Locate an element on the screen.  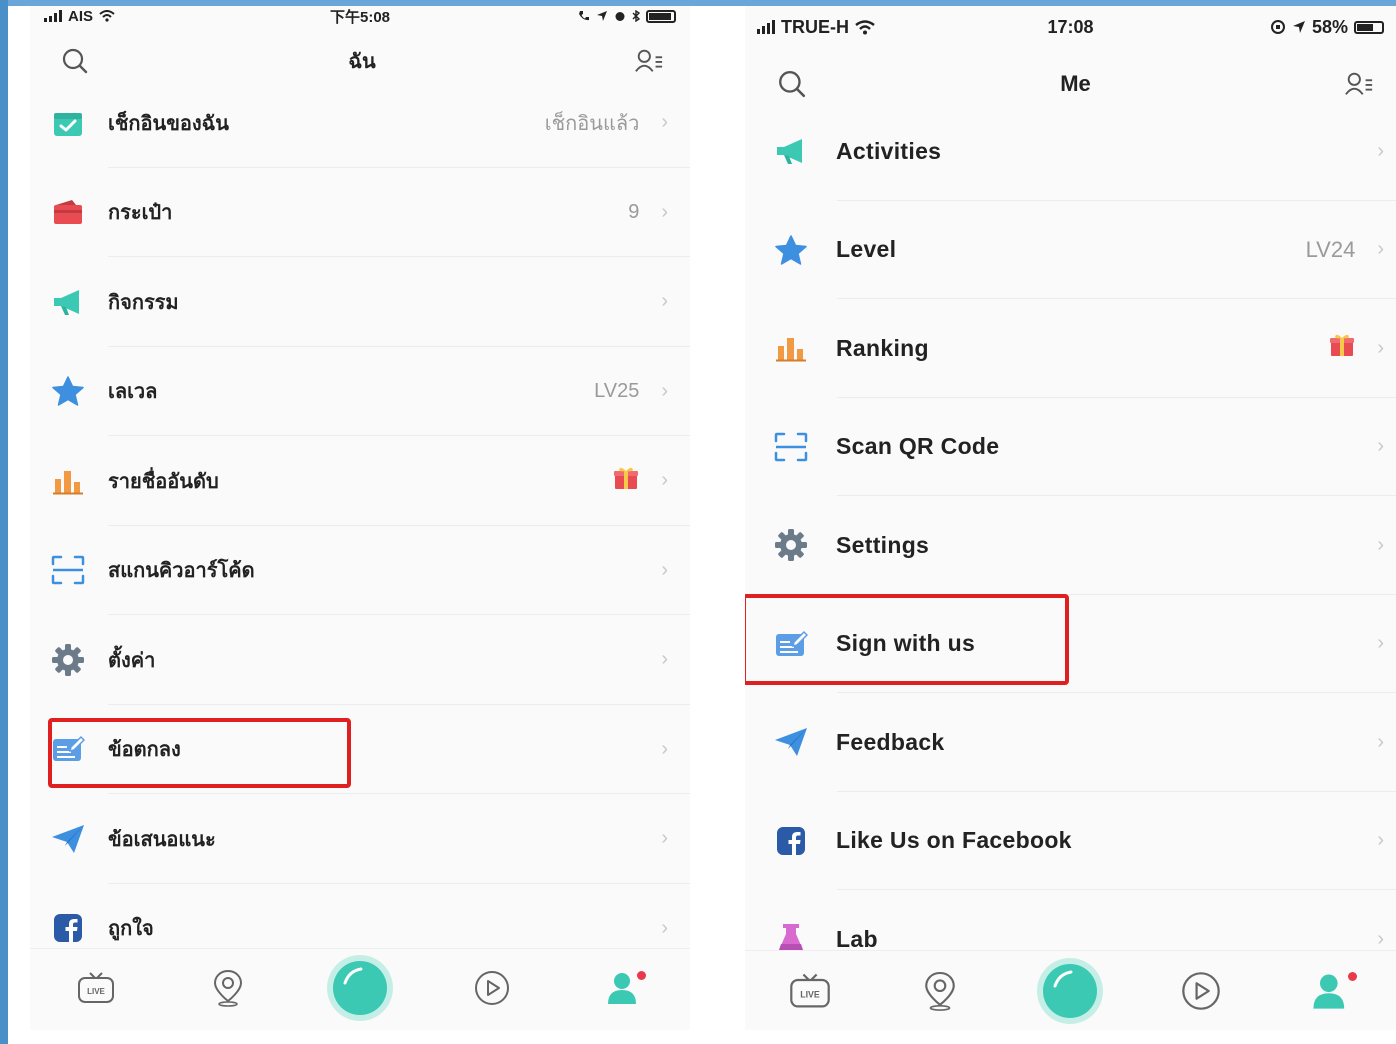
gift-icon is located at coordinates (626, 481).